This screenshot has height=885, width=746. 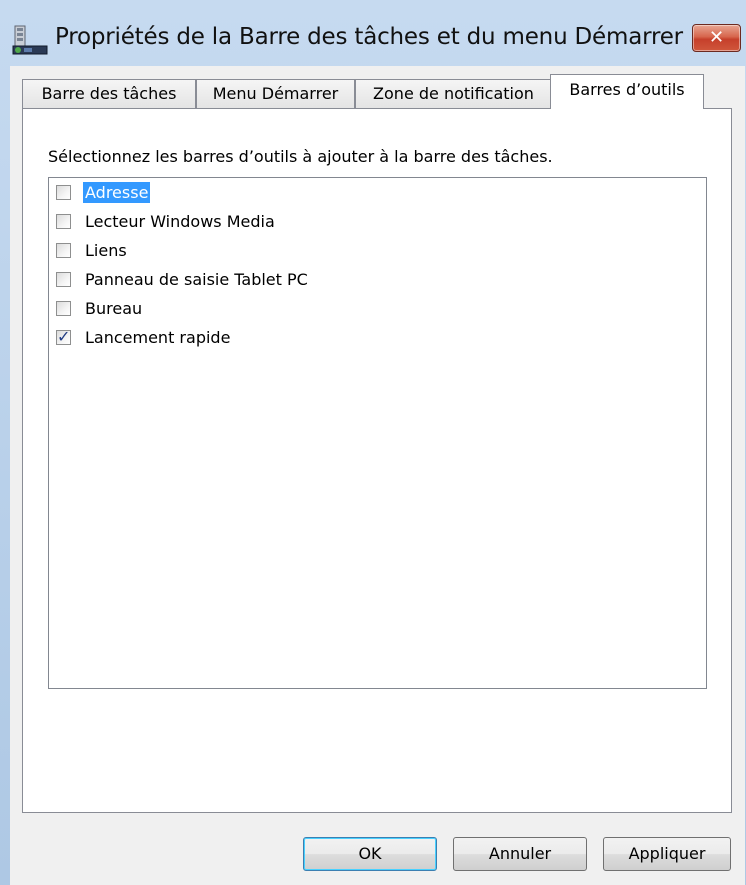 What do you see at coordinates (117, 192) in the screenshot?
I see `item-label: Adresse` at bounding box center [117, 192].